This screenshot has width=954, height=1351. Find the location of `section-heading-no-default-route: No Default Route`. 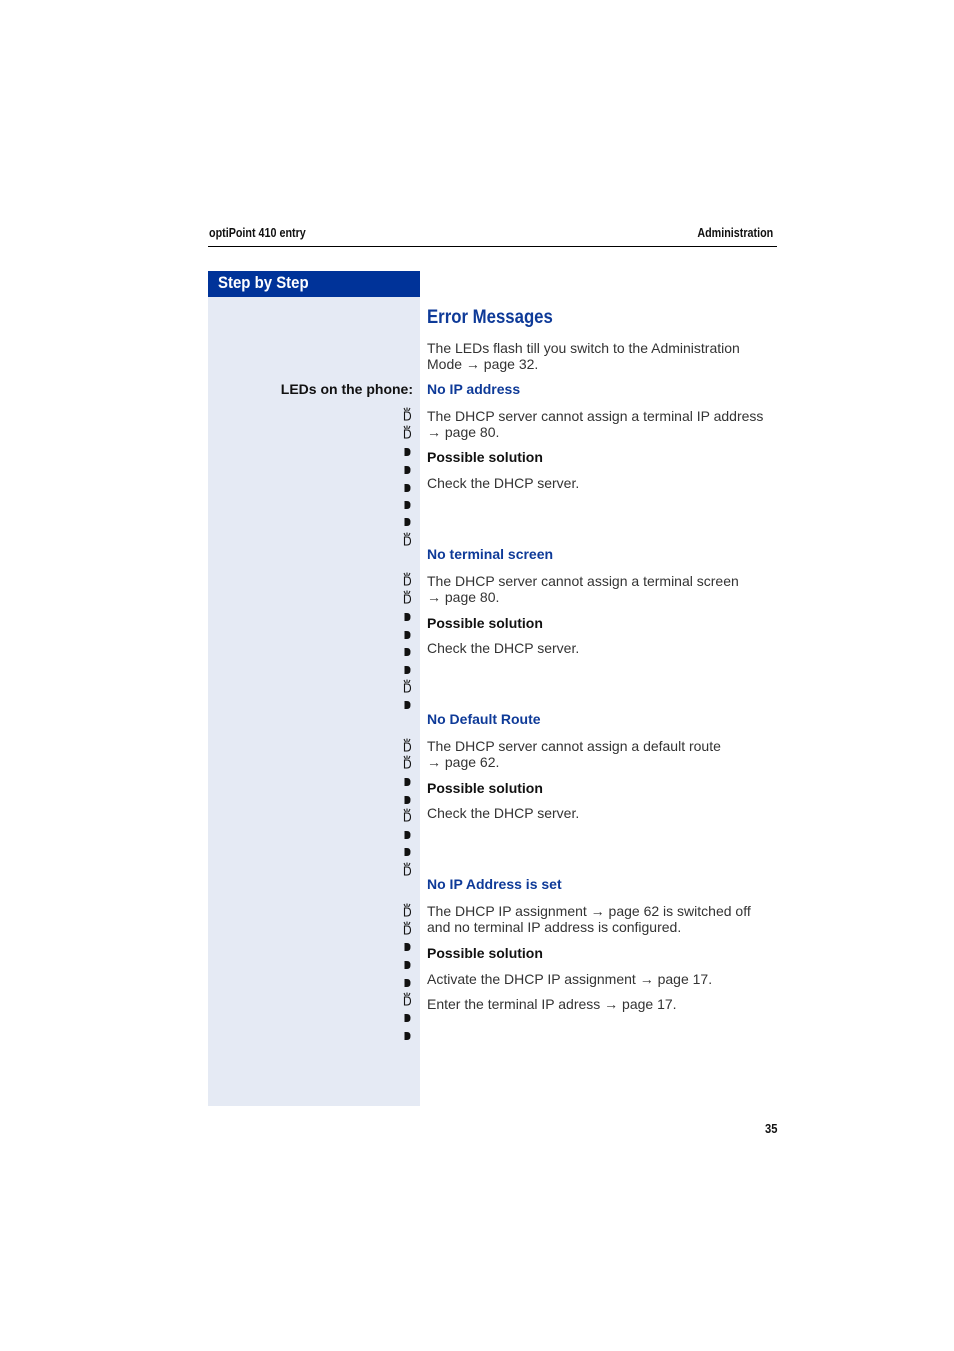

section-heading-no-default-route: No Default Route is located at coordinates (484, 719).